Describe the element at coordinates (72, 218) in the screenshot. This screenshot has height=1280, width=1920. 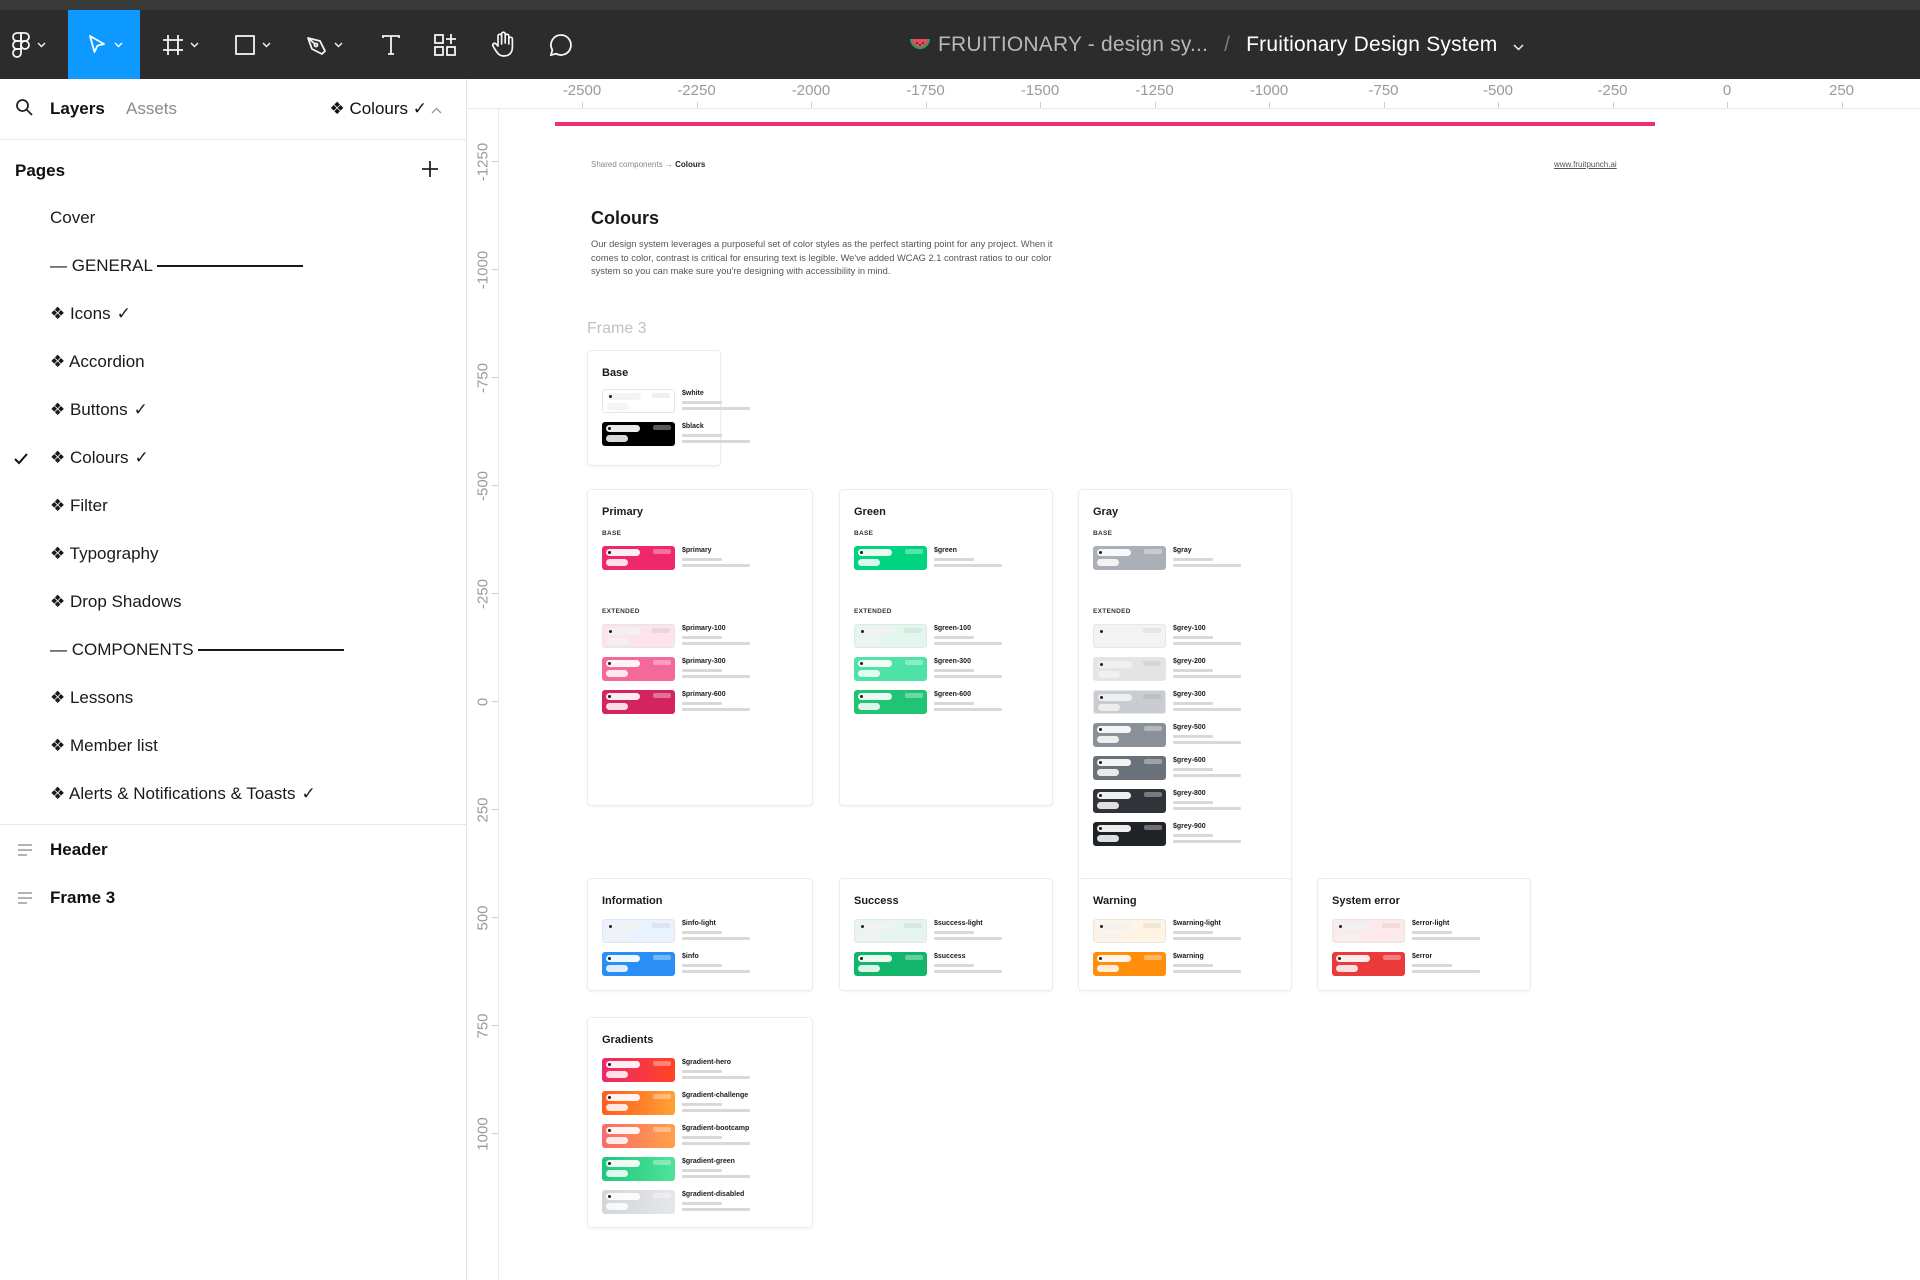
I see `page-item-cover: Cover` at that location.